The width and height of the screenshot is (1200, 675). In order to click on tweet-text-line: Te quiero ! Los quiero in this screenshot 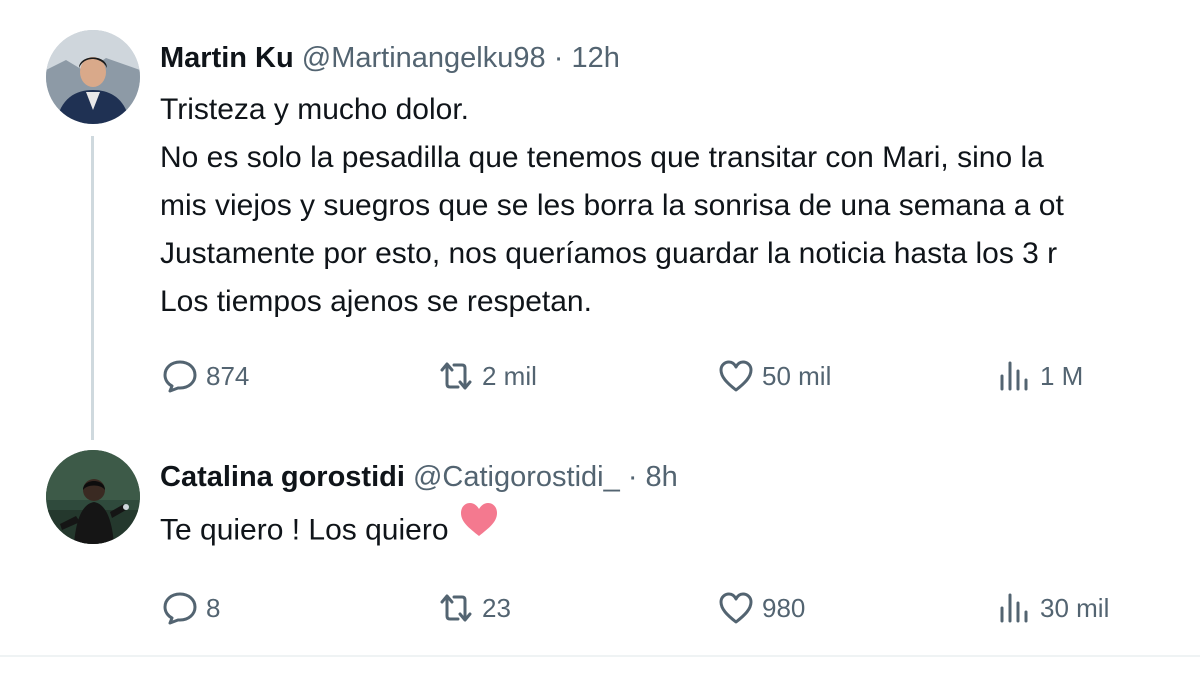, I will do `click(329, 530)`.